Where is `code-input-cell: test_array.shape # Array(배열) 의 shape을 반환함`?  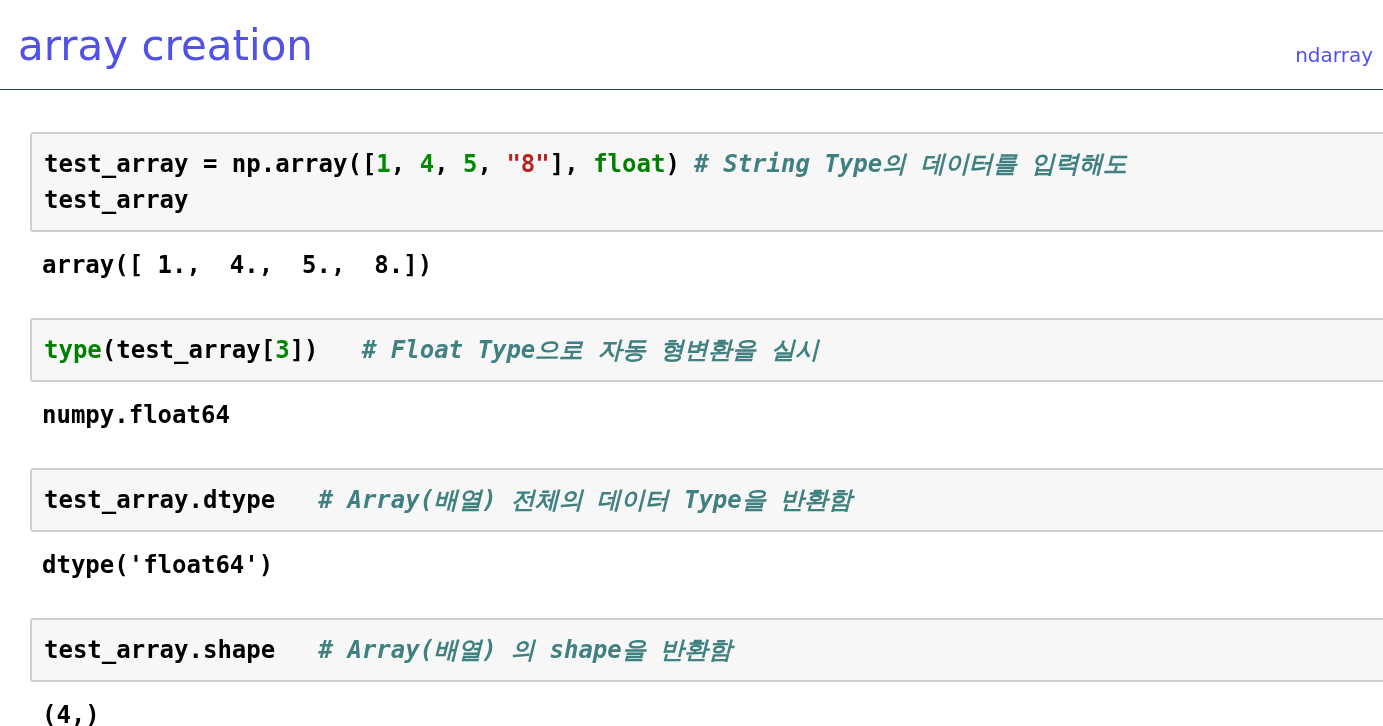 code-input-cell: test_array.shape # Array(배열) 의 shape을 반환함 is located at coordinates (706, 650).